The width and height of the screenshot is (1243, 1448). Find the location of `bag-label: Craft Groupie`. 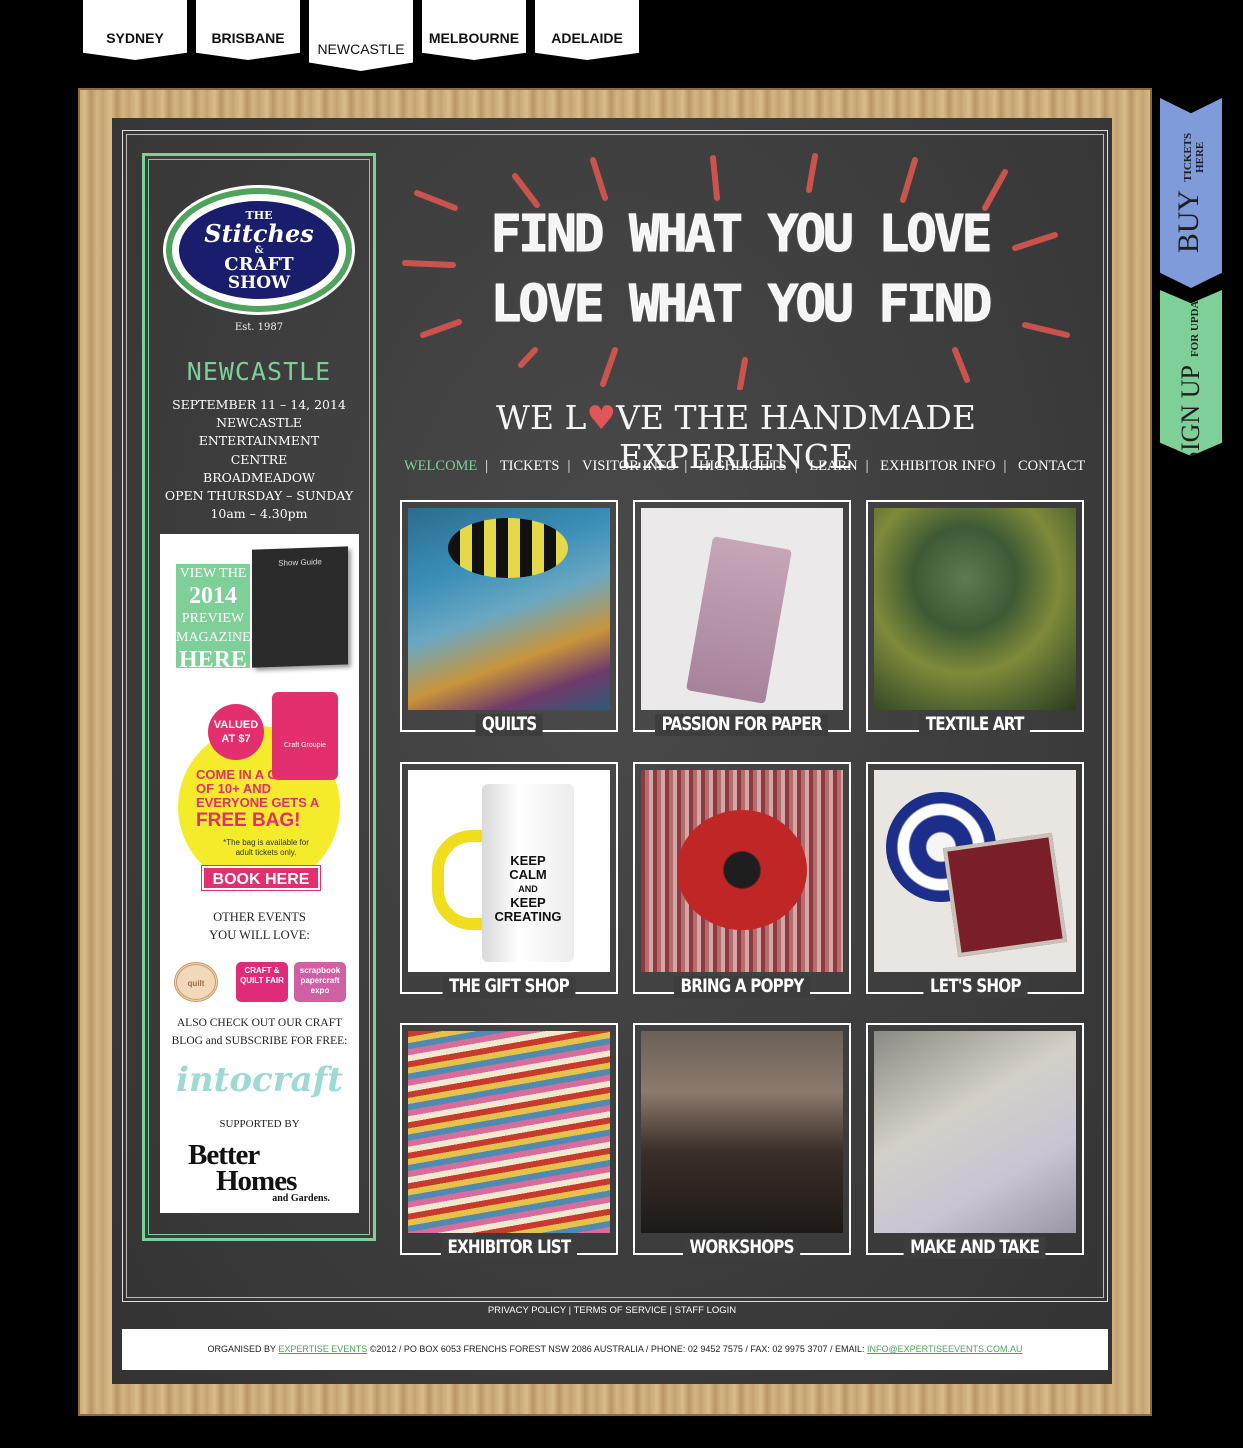

bag-label: Craft Groupie is located at coordinates (305, 745).